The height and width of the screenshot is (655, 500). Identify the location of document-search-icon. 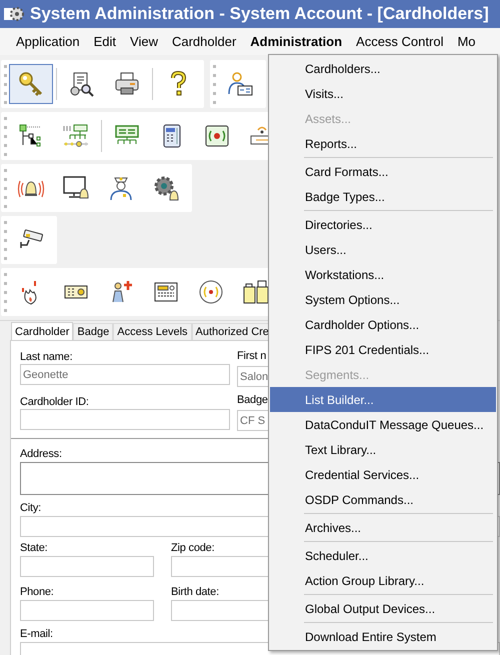
(82, 84).